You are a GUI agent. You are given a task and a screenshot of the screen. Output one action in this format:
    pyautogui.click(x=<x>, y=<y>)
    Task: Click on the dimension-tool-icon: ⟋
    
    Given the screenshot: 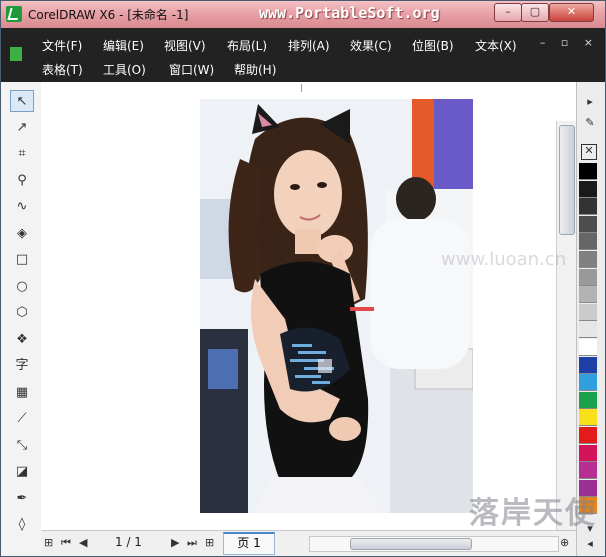 What is the action you would take?
    pyautogui.click(x=22, y=419)
    